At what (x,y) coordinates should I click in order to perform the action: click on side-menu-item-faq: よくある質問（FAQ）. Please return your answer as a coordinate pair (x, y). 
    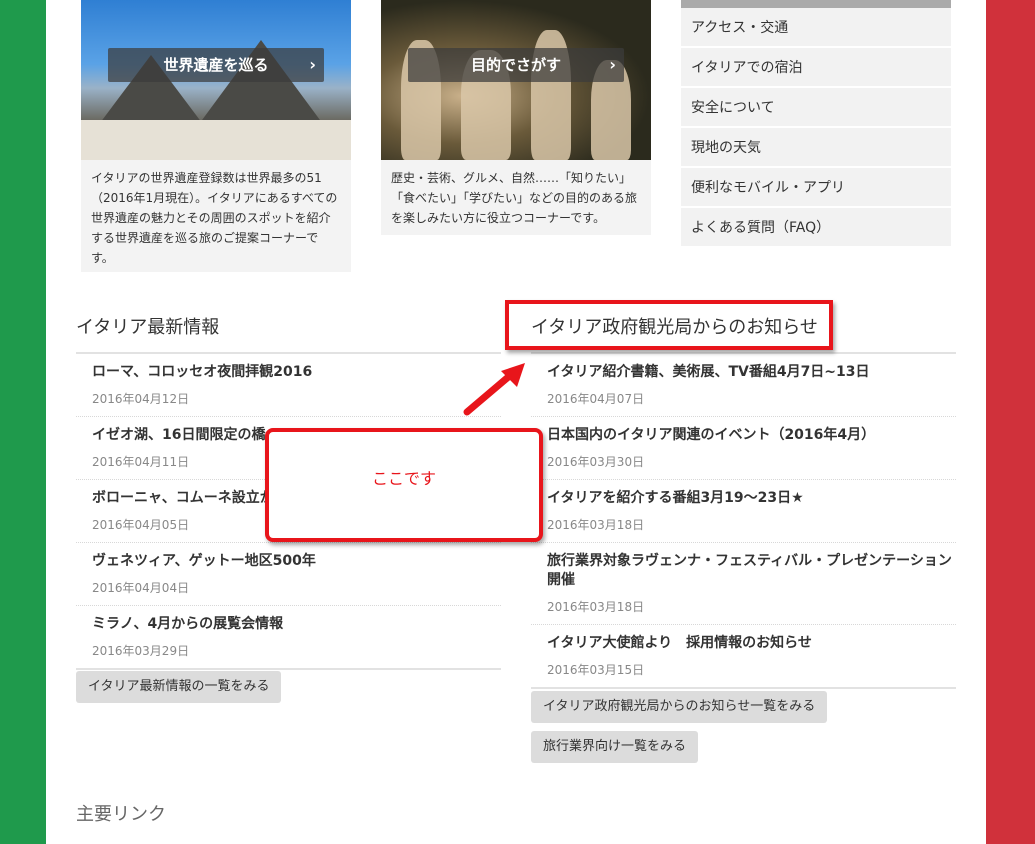
    Looking at the image, I should click on (816, 227).